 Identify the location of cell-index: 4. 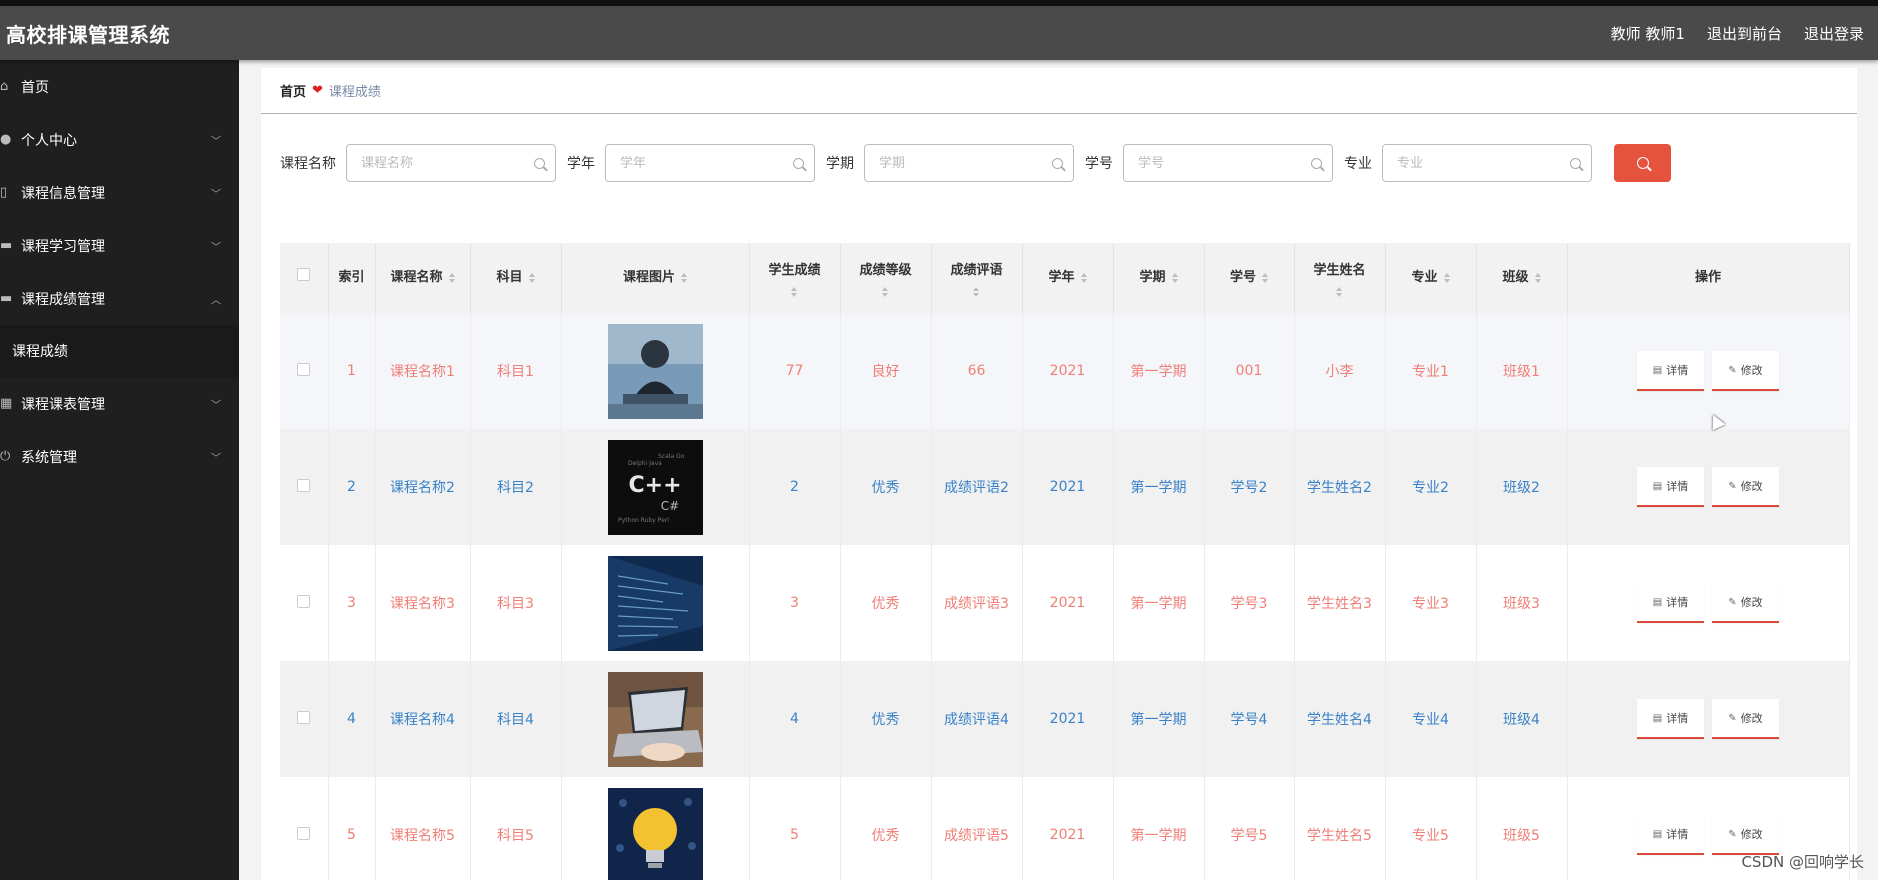
(352, 719).